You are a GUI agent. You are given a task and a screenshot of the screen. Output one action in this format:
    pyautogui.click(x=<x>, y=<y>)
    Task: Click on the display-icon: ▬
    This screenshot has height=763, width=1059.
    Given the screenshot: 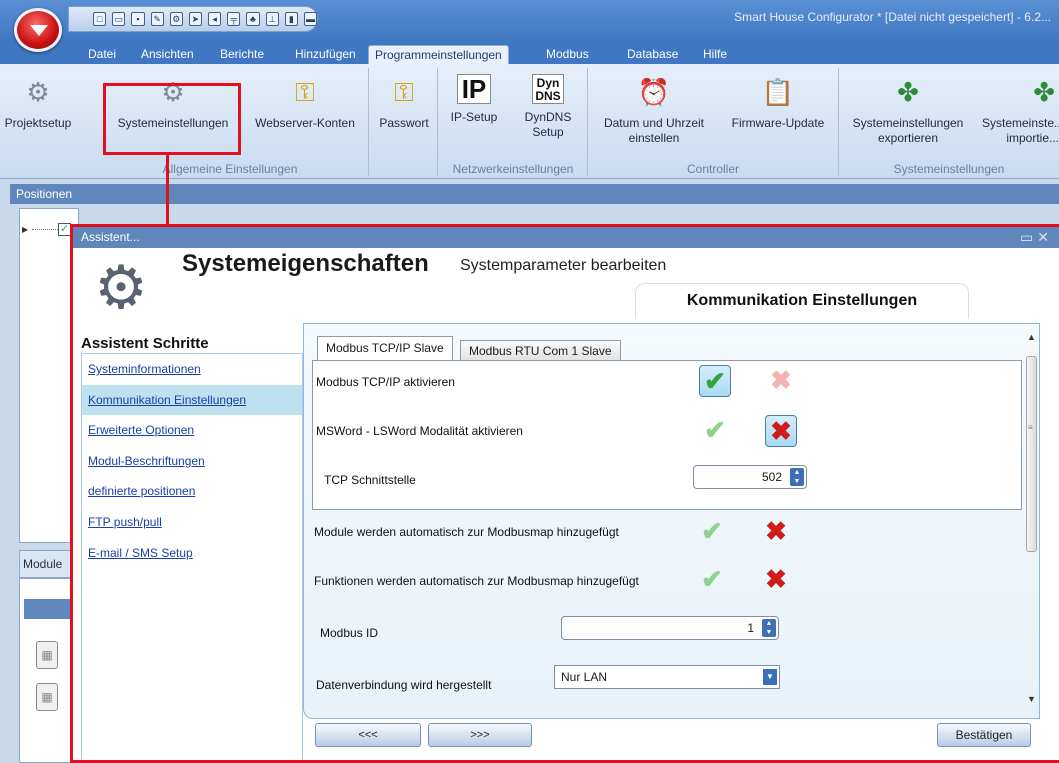 What is the action you would take?
    pyautogui.click(x=310, y=19)
    